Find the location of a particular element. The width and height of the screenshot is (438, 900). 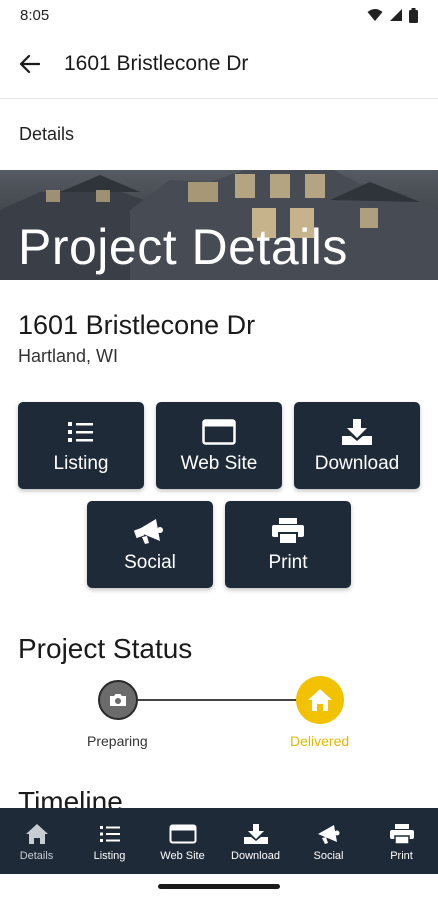

gesture-handle is located at coordinates (219, 886).